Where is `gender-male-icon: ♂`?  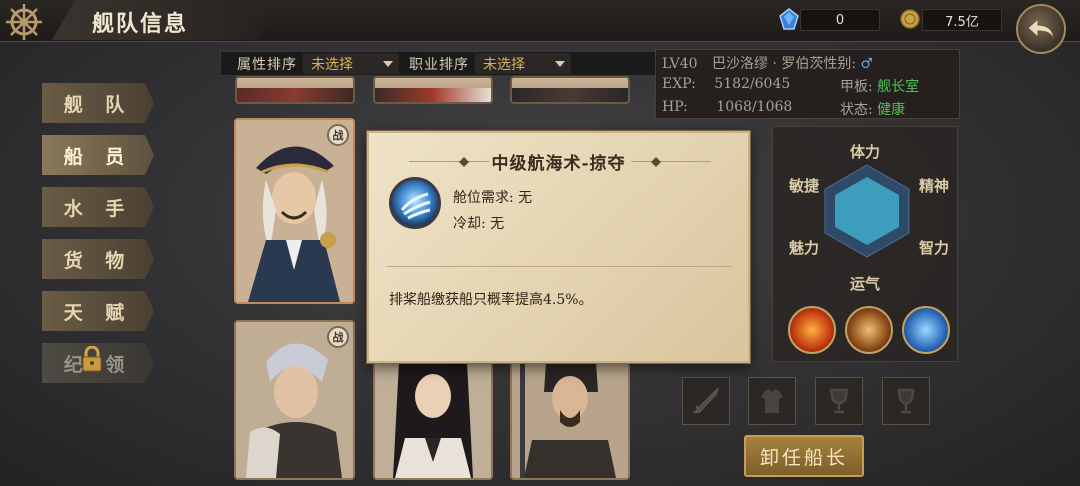 gender-male-icon: ♂ is located at coordinates (867, 64).